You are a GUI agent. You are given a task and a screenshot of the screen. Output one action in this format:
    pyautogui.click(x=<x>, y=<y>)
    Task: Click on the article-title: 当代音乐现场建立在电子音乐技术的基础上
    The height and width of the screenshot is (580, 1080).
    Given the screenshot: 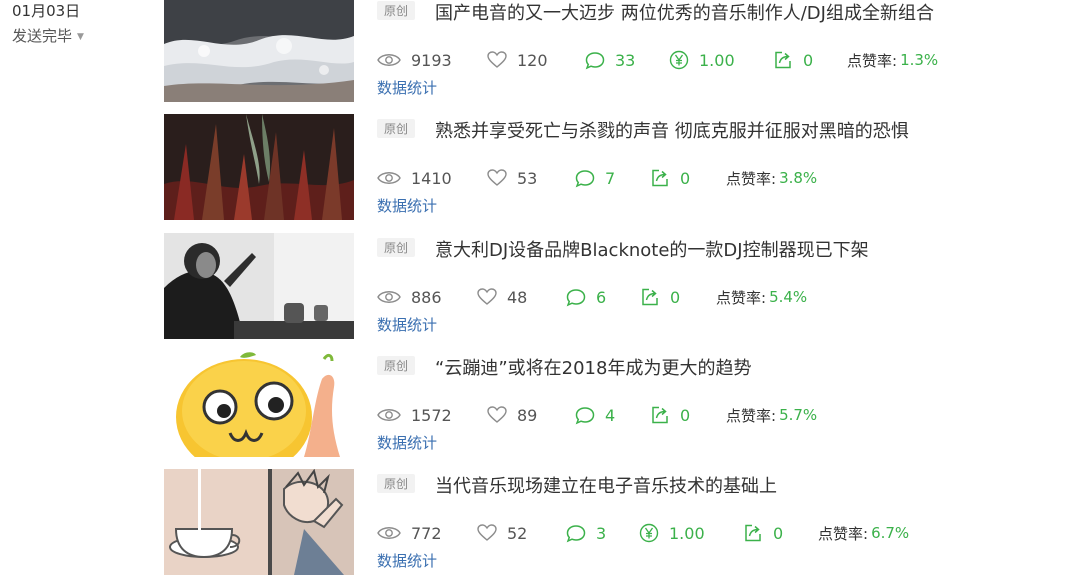 What is the action you would take?
    pyautogui.click(x=606, y=485)
    